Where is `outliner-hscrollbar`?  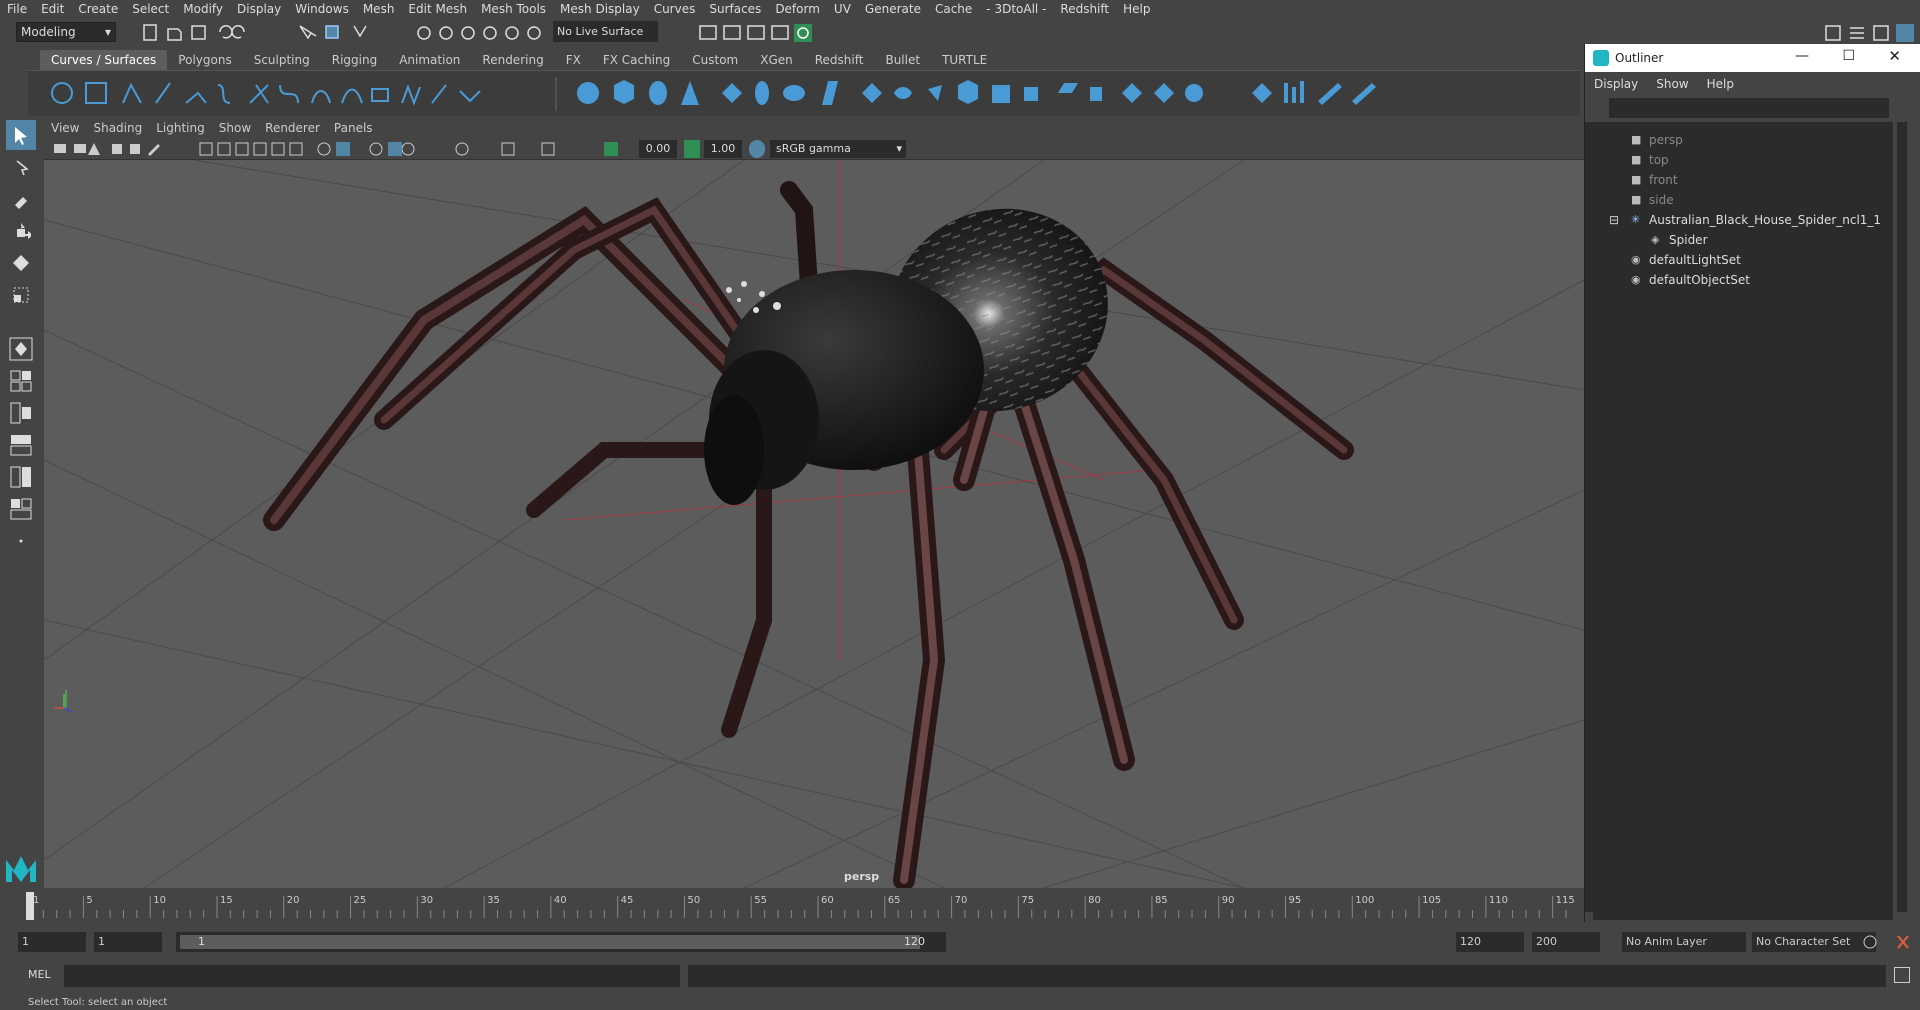 outliner-hscrollbar is located at coordinates (1743, 916).